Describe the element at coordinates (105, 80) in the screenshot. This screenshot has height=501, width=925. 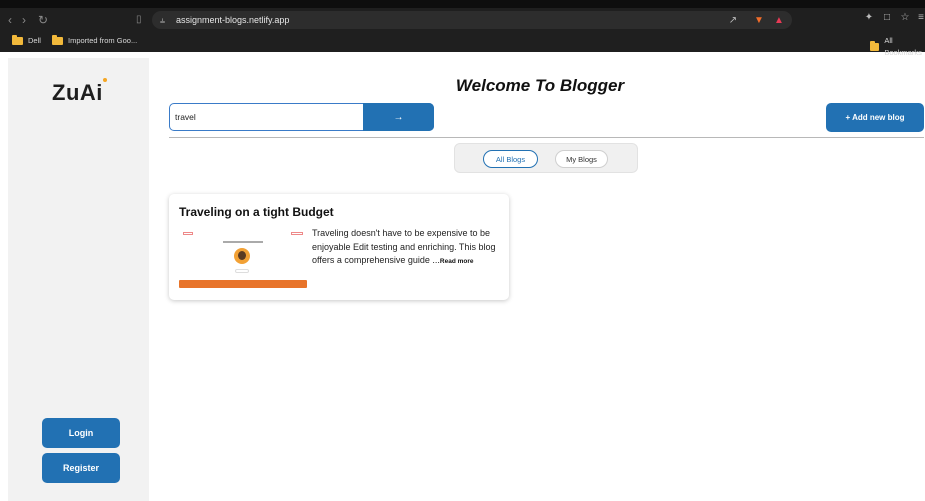
I see `logo-accent` at that location.